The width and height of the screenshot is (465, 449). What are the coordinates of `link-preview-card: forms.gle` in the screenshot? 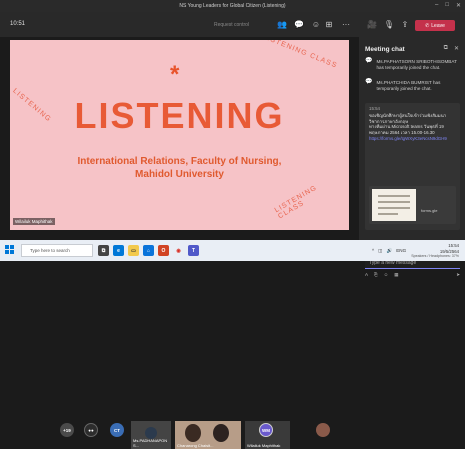 It's located at (412, 205).